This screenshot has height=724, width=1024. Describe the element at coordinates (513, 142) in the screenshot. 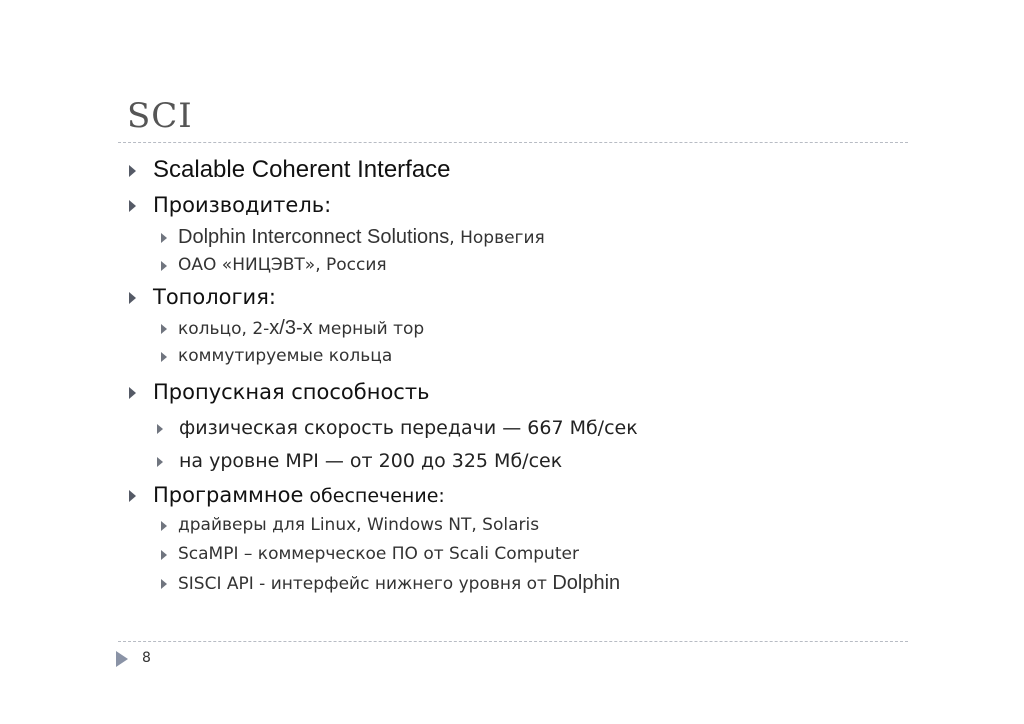

I see `title-divider` at that location.